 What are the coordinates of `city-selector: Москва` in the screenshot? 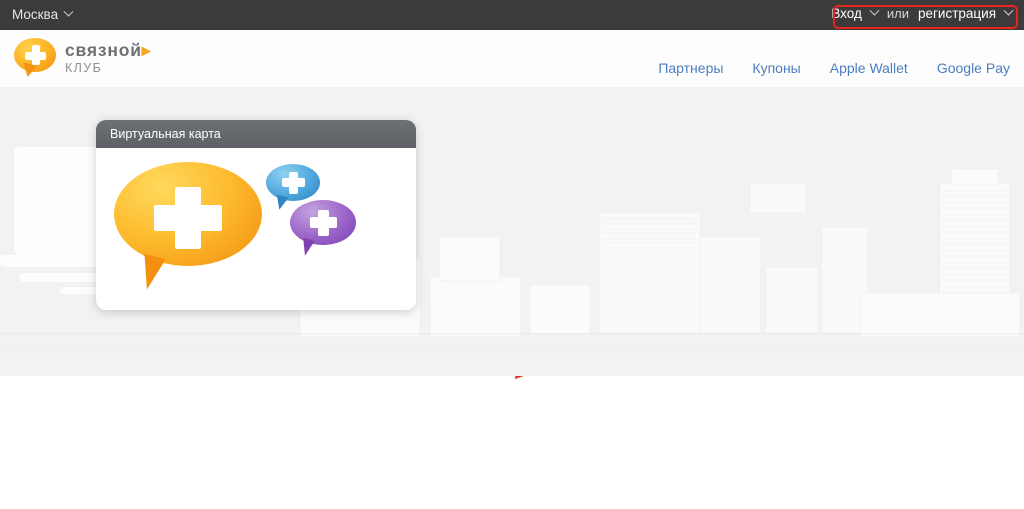 It's located at (43, 14).